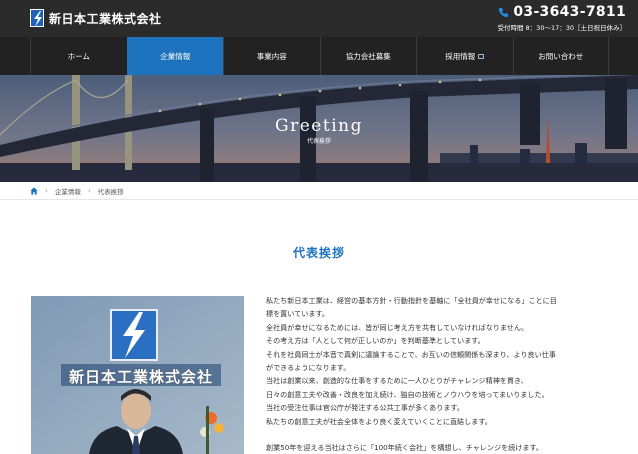 This screenshot has width=638, height=454. Describe the element at coordinates (407, 394) in the screenshot. I see `paragraph-line: 日々の創意工夫や改善・改良を加え続け、独自の技術とノウハウを培ってまいりました。` at that location.